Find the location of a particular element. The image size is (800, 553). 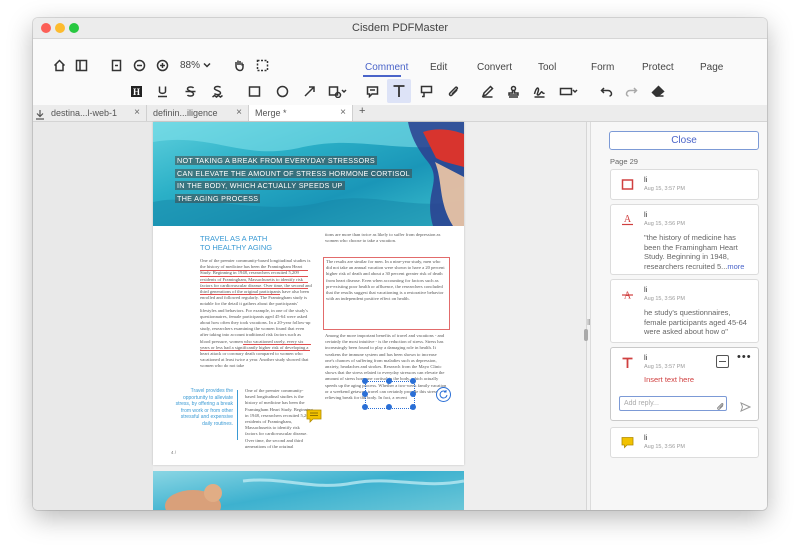

rectangle-tool-icon is located at coordinates (254, 91).